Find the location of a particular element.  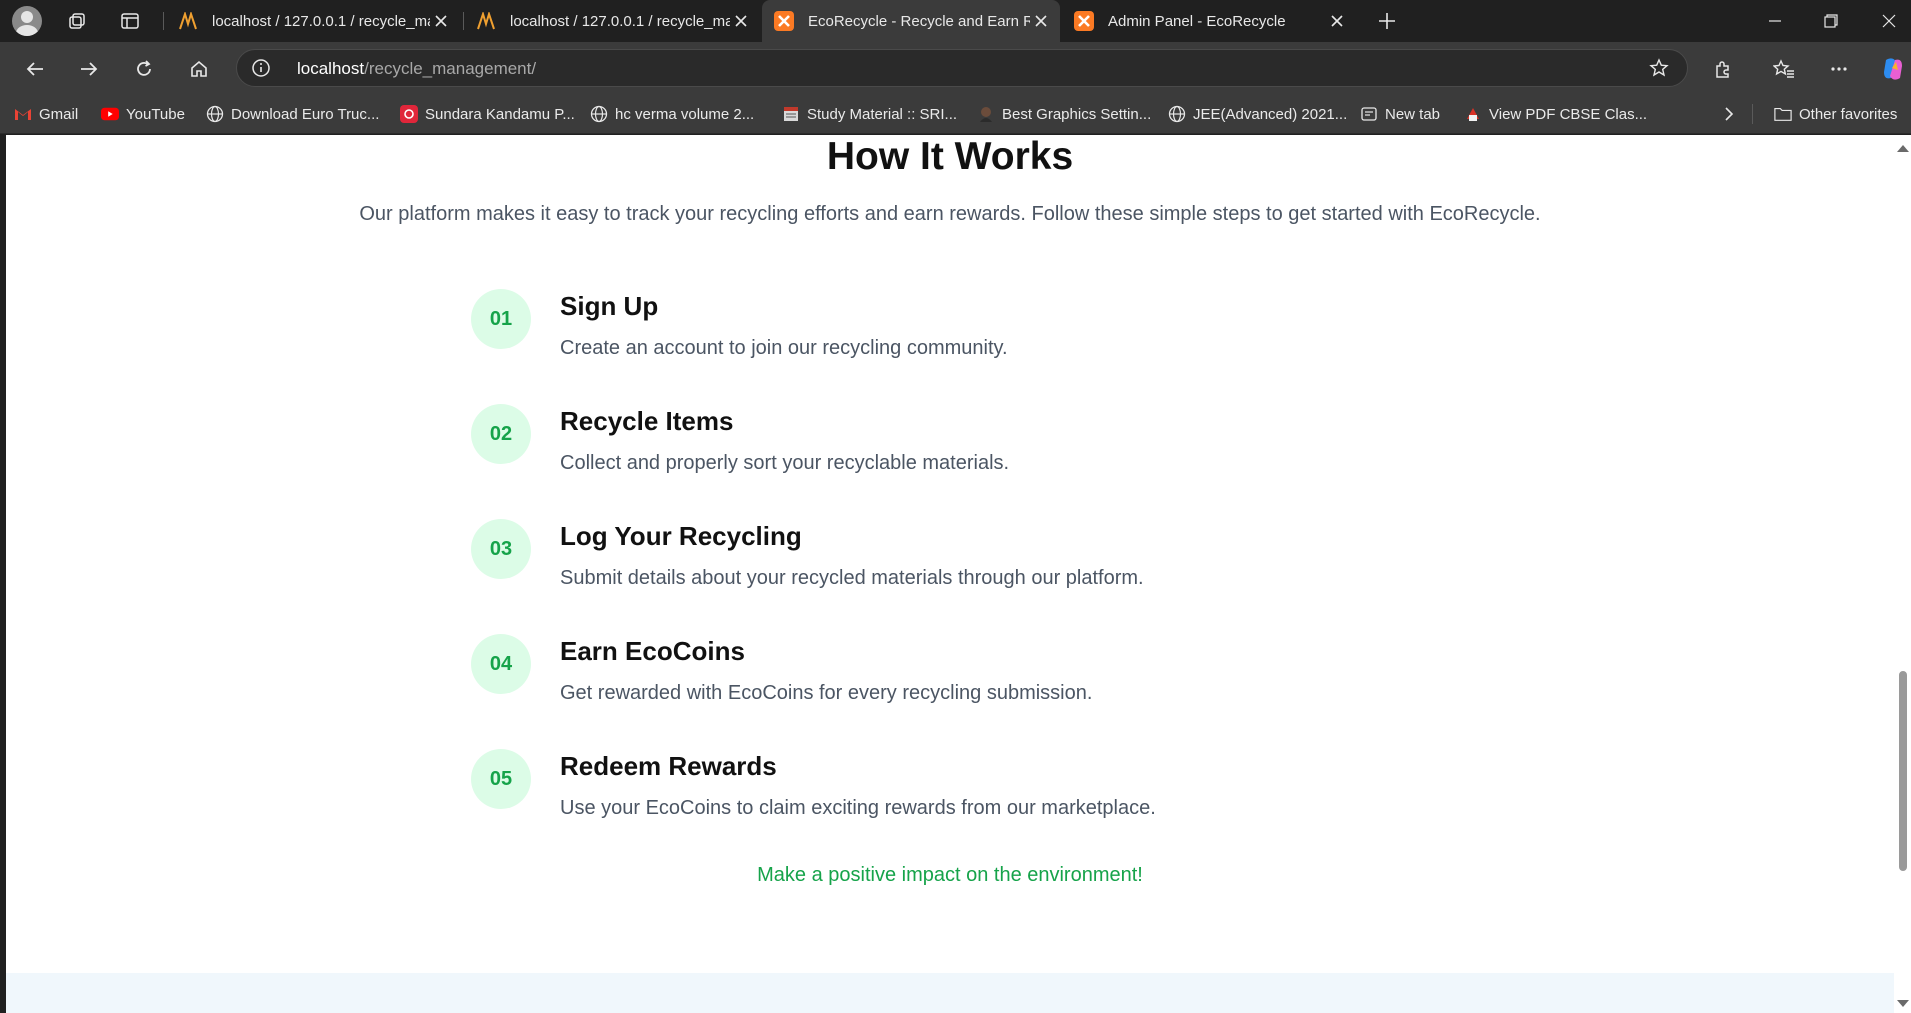

youtube-icon is located at coordinates (110, 114).